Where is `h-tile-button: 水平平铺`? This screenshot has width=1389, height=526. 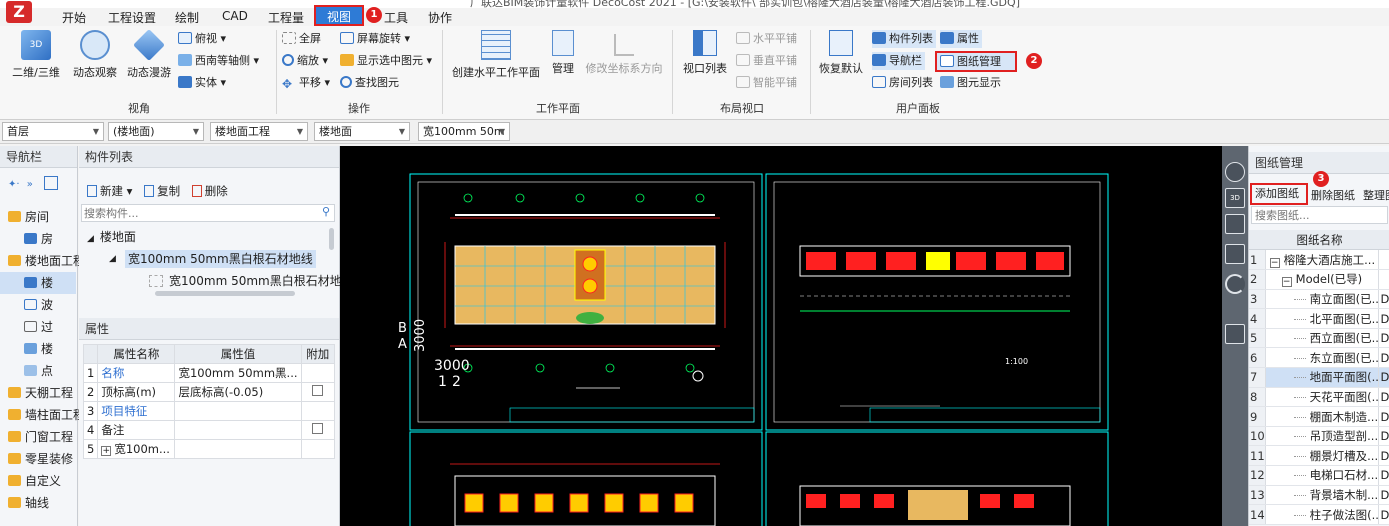
h-tile-button: 水平平铺 is located at coordinates (766, 39).